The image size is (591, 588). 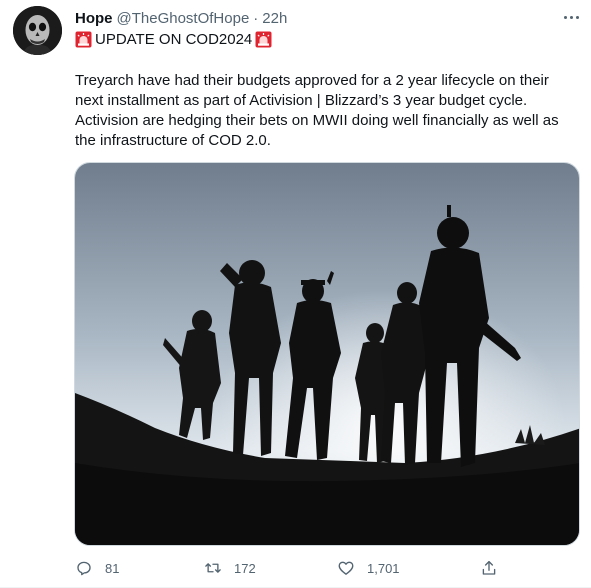 What do you see at coordinates (565, 17) in the screenshot?
I see `more-horizontal-icon` at bounding box center [565, 17].